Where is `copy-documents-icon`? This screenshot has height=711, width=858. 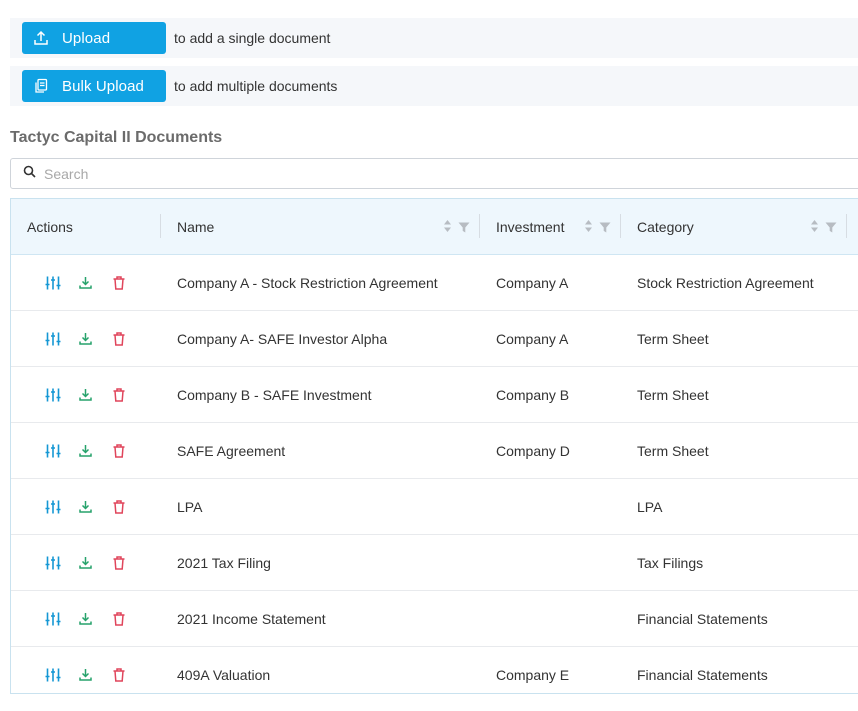
copy-documents-icon is located at coordinates (41, 86).